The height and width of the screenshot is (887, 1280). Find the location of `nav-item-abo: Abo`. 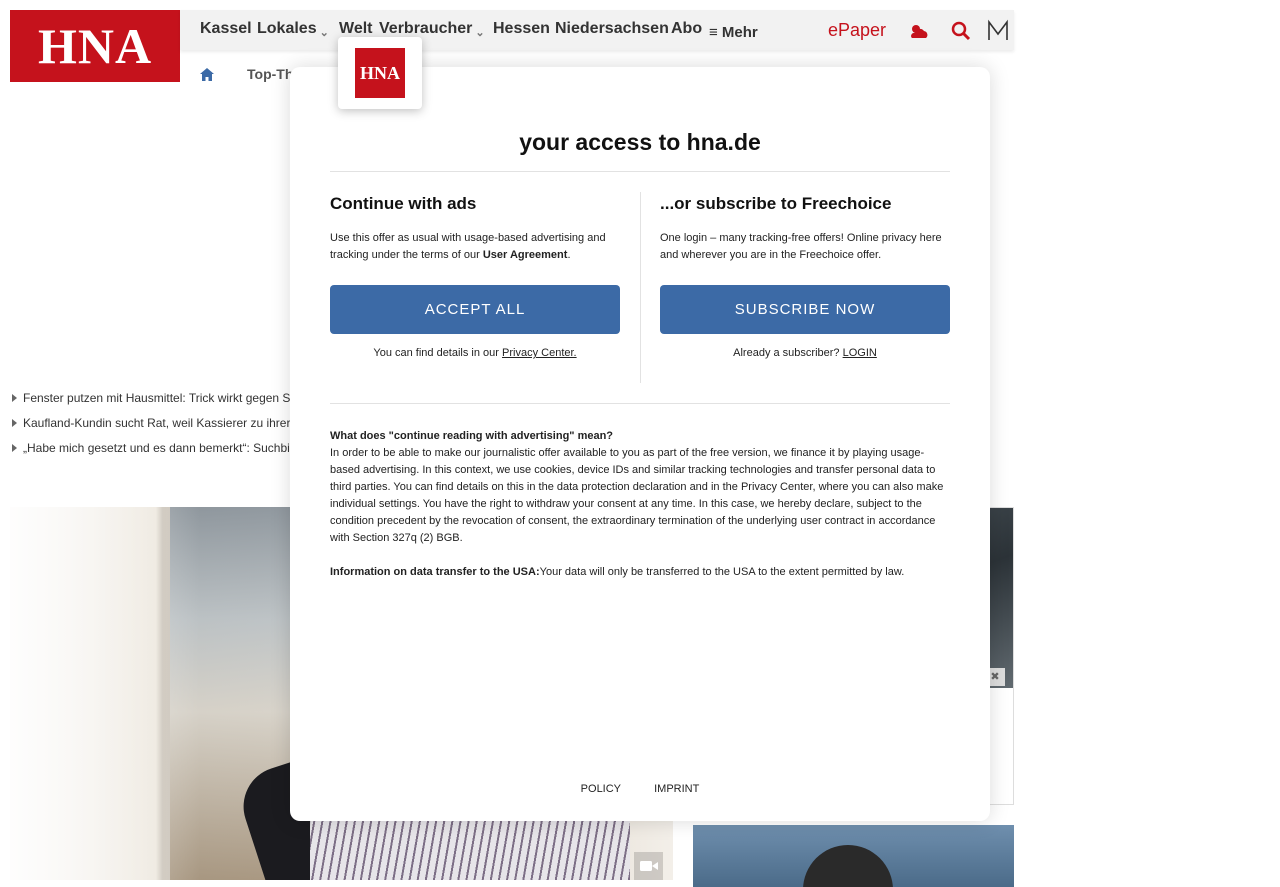

nav-item-abo: Abo is located at coordinates (686, 29).